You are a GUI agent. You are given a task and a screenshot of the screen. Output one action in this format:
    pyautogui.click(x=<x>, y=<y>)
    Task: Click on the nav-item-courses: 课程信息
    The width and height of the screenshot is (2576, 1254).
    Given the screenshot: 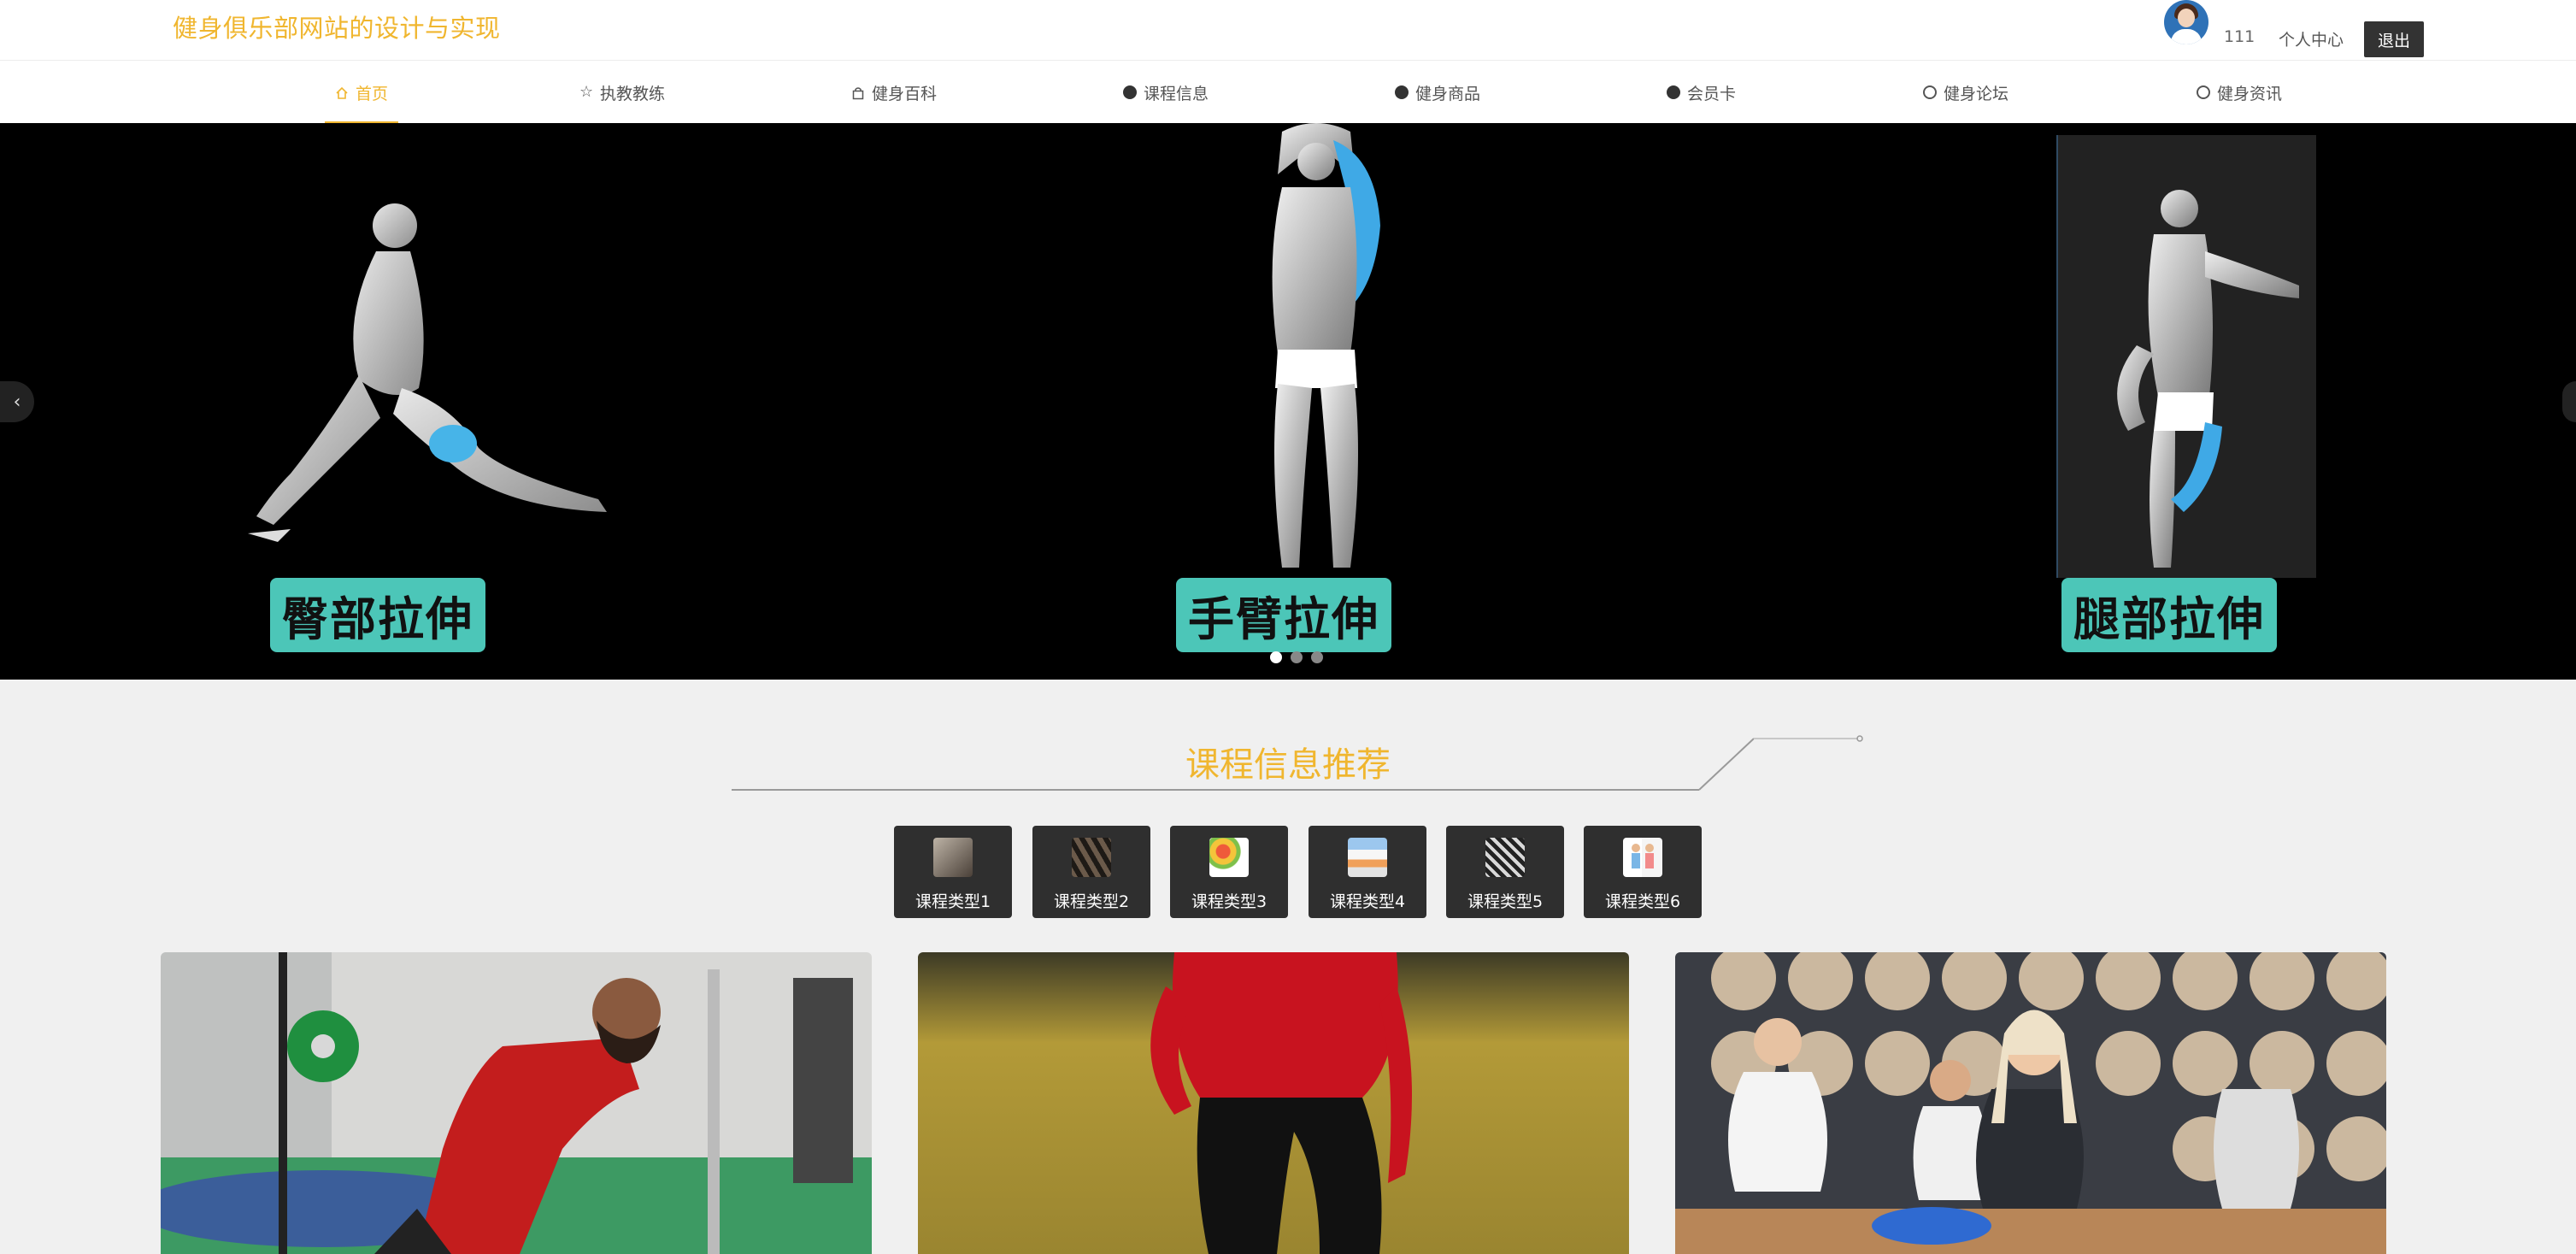 What is the action you would take?
    pyautogui.click(x=1166, y=92)
    